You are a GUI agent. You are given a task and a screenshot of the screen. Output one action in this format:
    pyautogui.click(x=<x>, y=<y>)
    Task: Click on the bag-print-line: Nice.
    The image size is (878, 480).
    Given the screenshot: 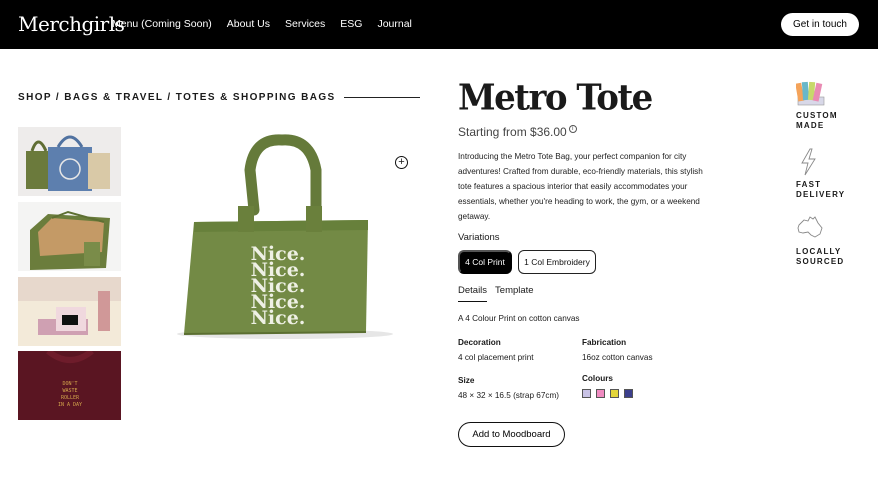 What is the action you would take?
    pyautogui.click(x=278, y=318)
    